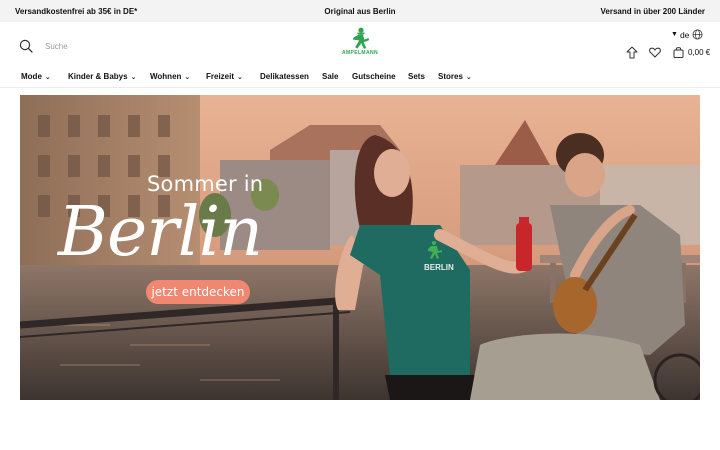 This screenshot has width=720, height=450. Describe the element at coordinates (98, 76) in the screenshot. I see `nav-item-label: Kinder & Babys` at that location.